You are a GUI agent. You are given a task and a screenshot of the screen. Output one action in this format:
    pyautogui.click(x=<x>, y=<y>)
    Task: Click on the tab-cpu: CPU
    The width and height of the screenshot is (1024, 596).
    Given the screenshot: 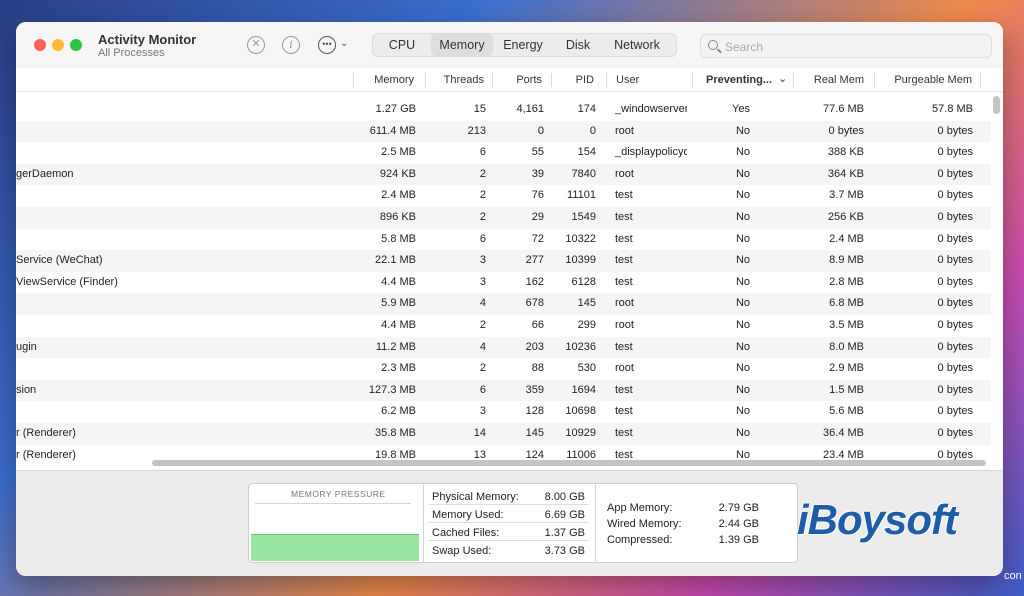 What is the action you would take?
    pyautogui.click(x=402, y=45)
    